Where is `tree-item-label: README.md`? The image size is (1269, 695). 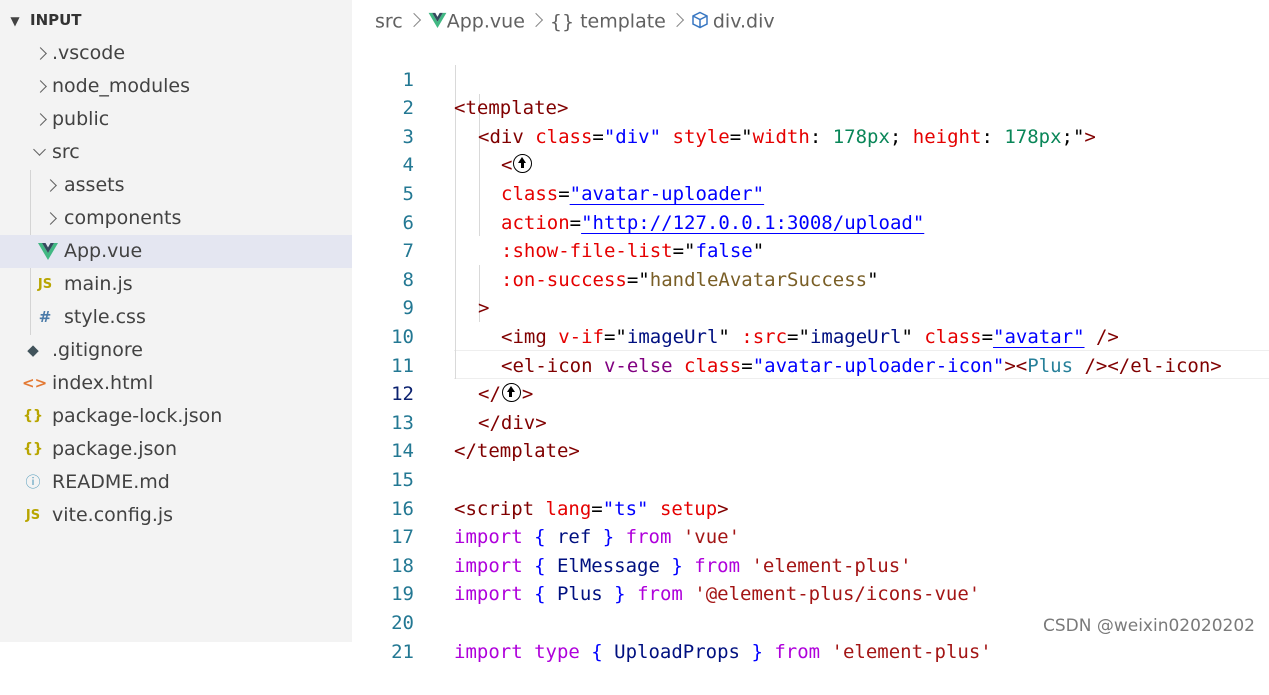
tree-item-label: README.md is located at coordinates (111, 482).